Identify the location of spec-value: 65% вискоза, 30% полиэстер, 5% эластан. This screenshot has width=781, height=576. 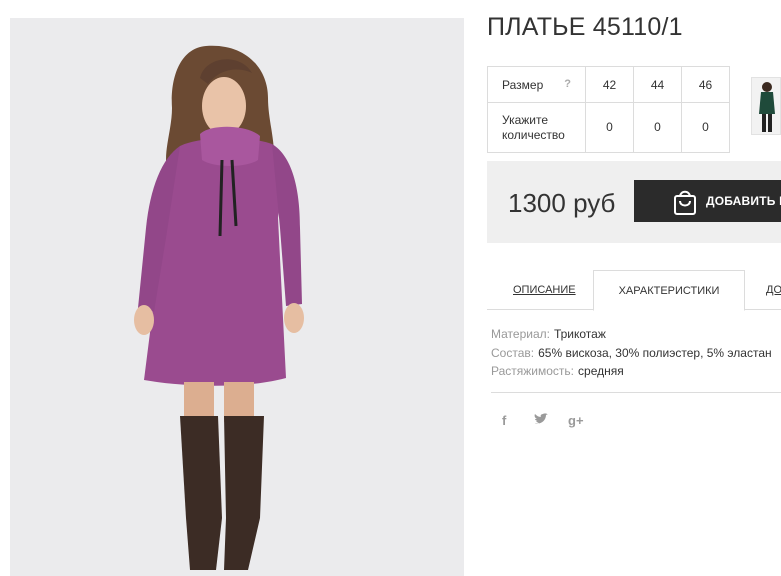
(655, 352).